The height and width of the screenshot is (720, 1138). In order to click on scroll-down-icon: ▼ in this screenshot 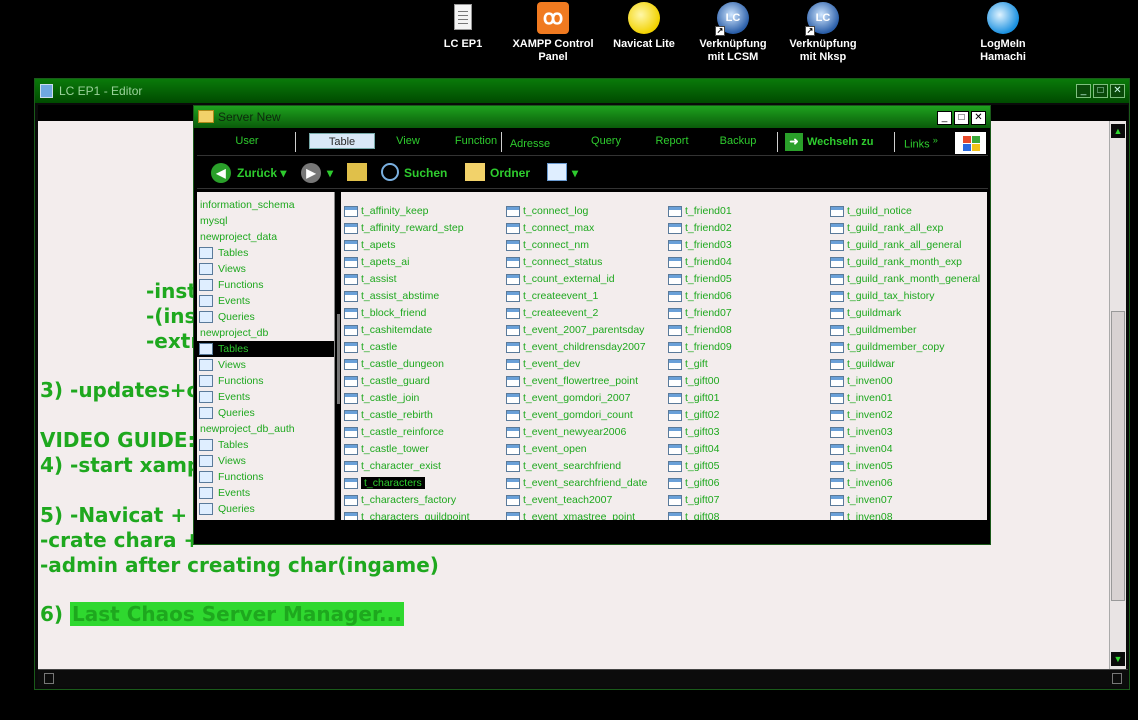, I will do `click(1118, 659)`.